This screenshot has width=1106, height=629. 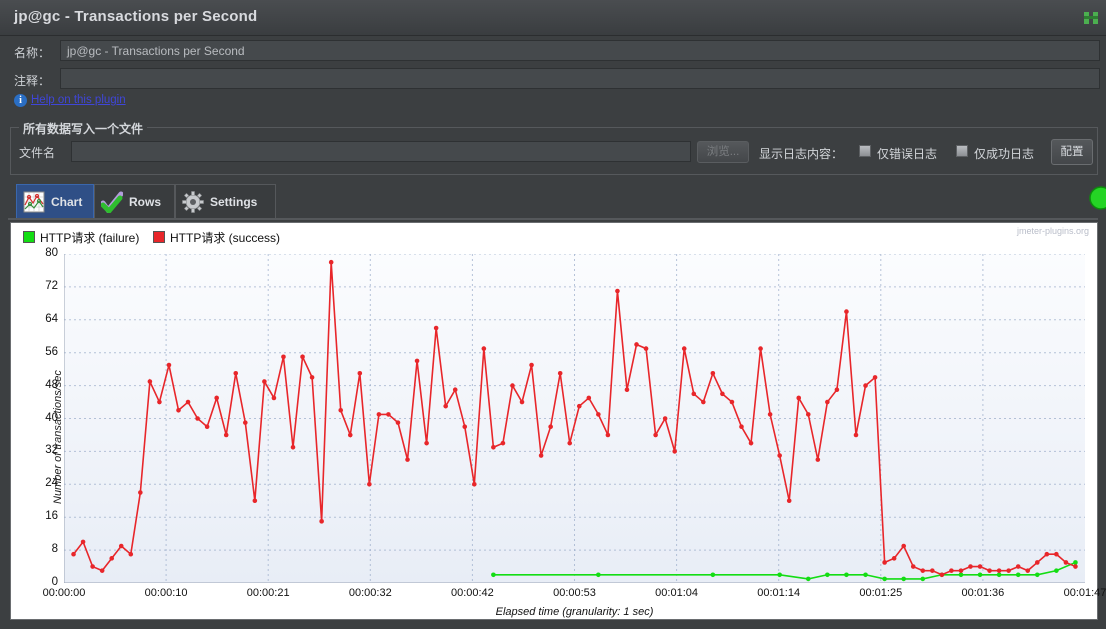 What do you see at coordinates (1052, 231) in the screenshot?
I see `watermark: jmeter-plugins.org` at bounding box center [1052, 231].